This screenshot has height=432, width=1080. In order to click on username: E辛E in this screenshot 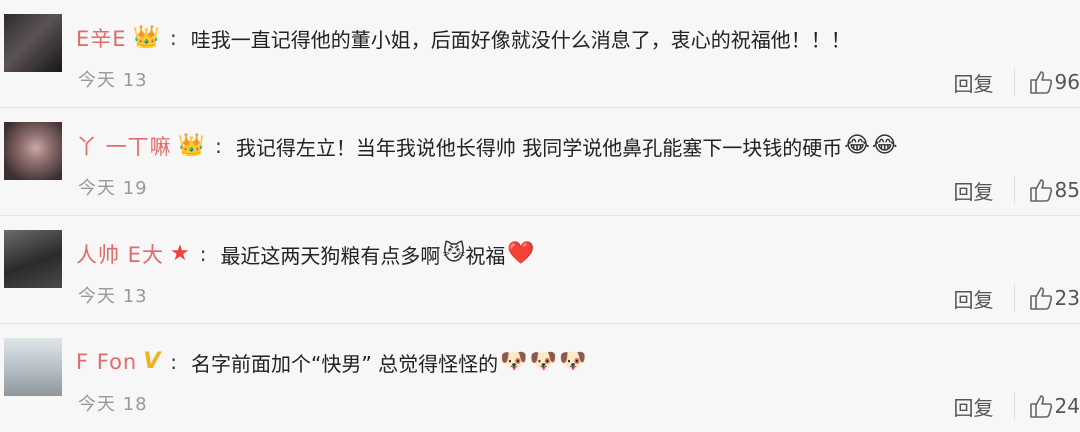, I will do `click(101, 38)`.